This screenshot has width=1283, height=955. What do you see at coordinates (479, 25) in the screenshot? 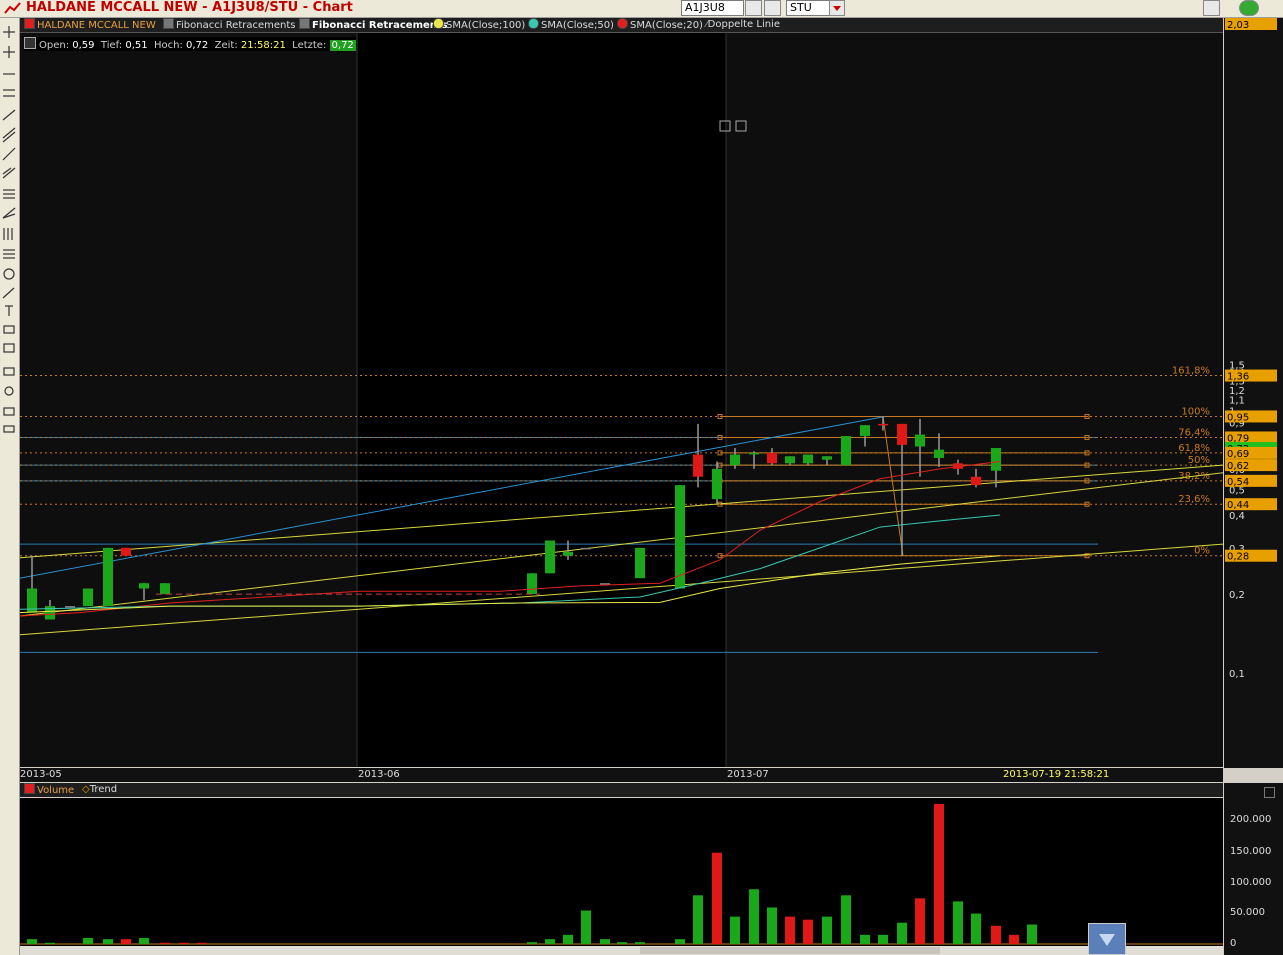
I see `legend-sma100: SMA(Close;100)` at bounding box center [479, 25].